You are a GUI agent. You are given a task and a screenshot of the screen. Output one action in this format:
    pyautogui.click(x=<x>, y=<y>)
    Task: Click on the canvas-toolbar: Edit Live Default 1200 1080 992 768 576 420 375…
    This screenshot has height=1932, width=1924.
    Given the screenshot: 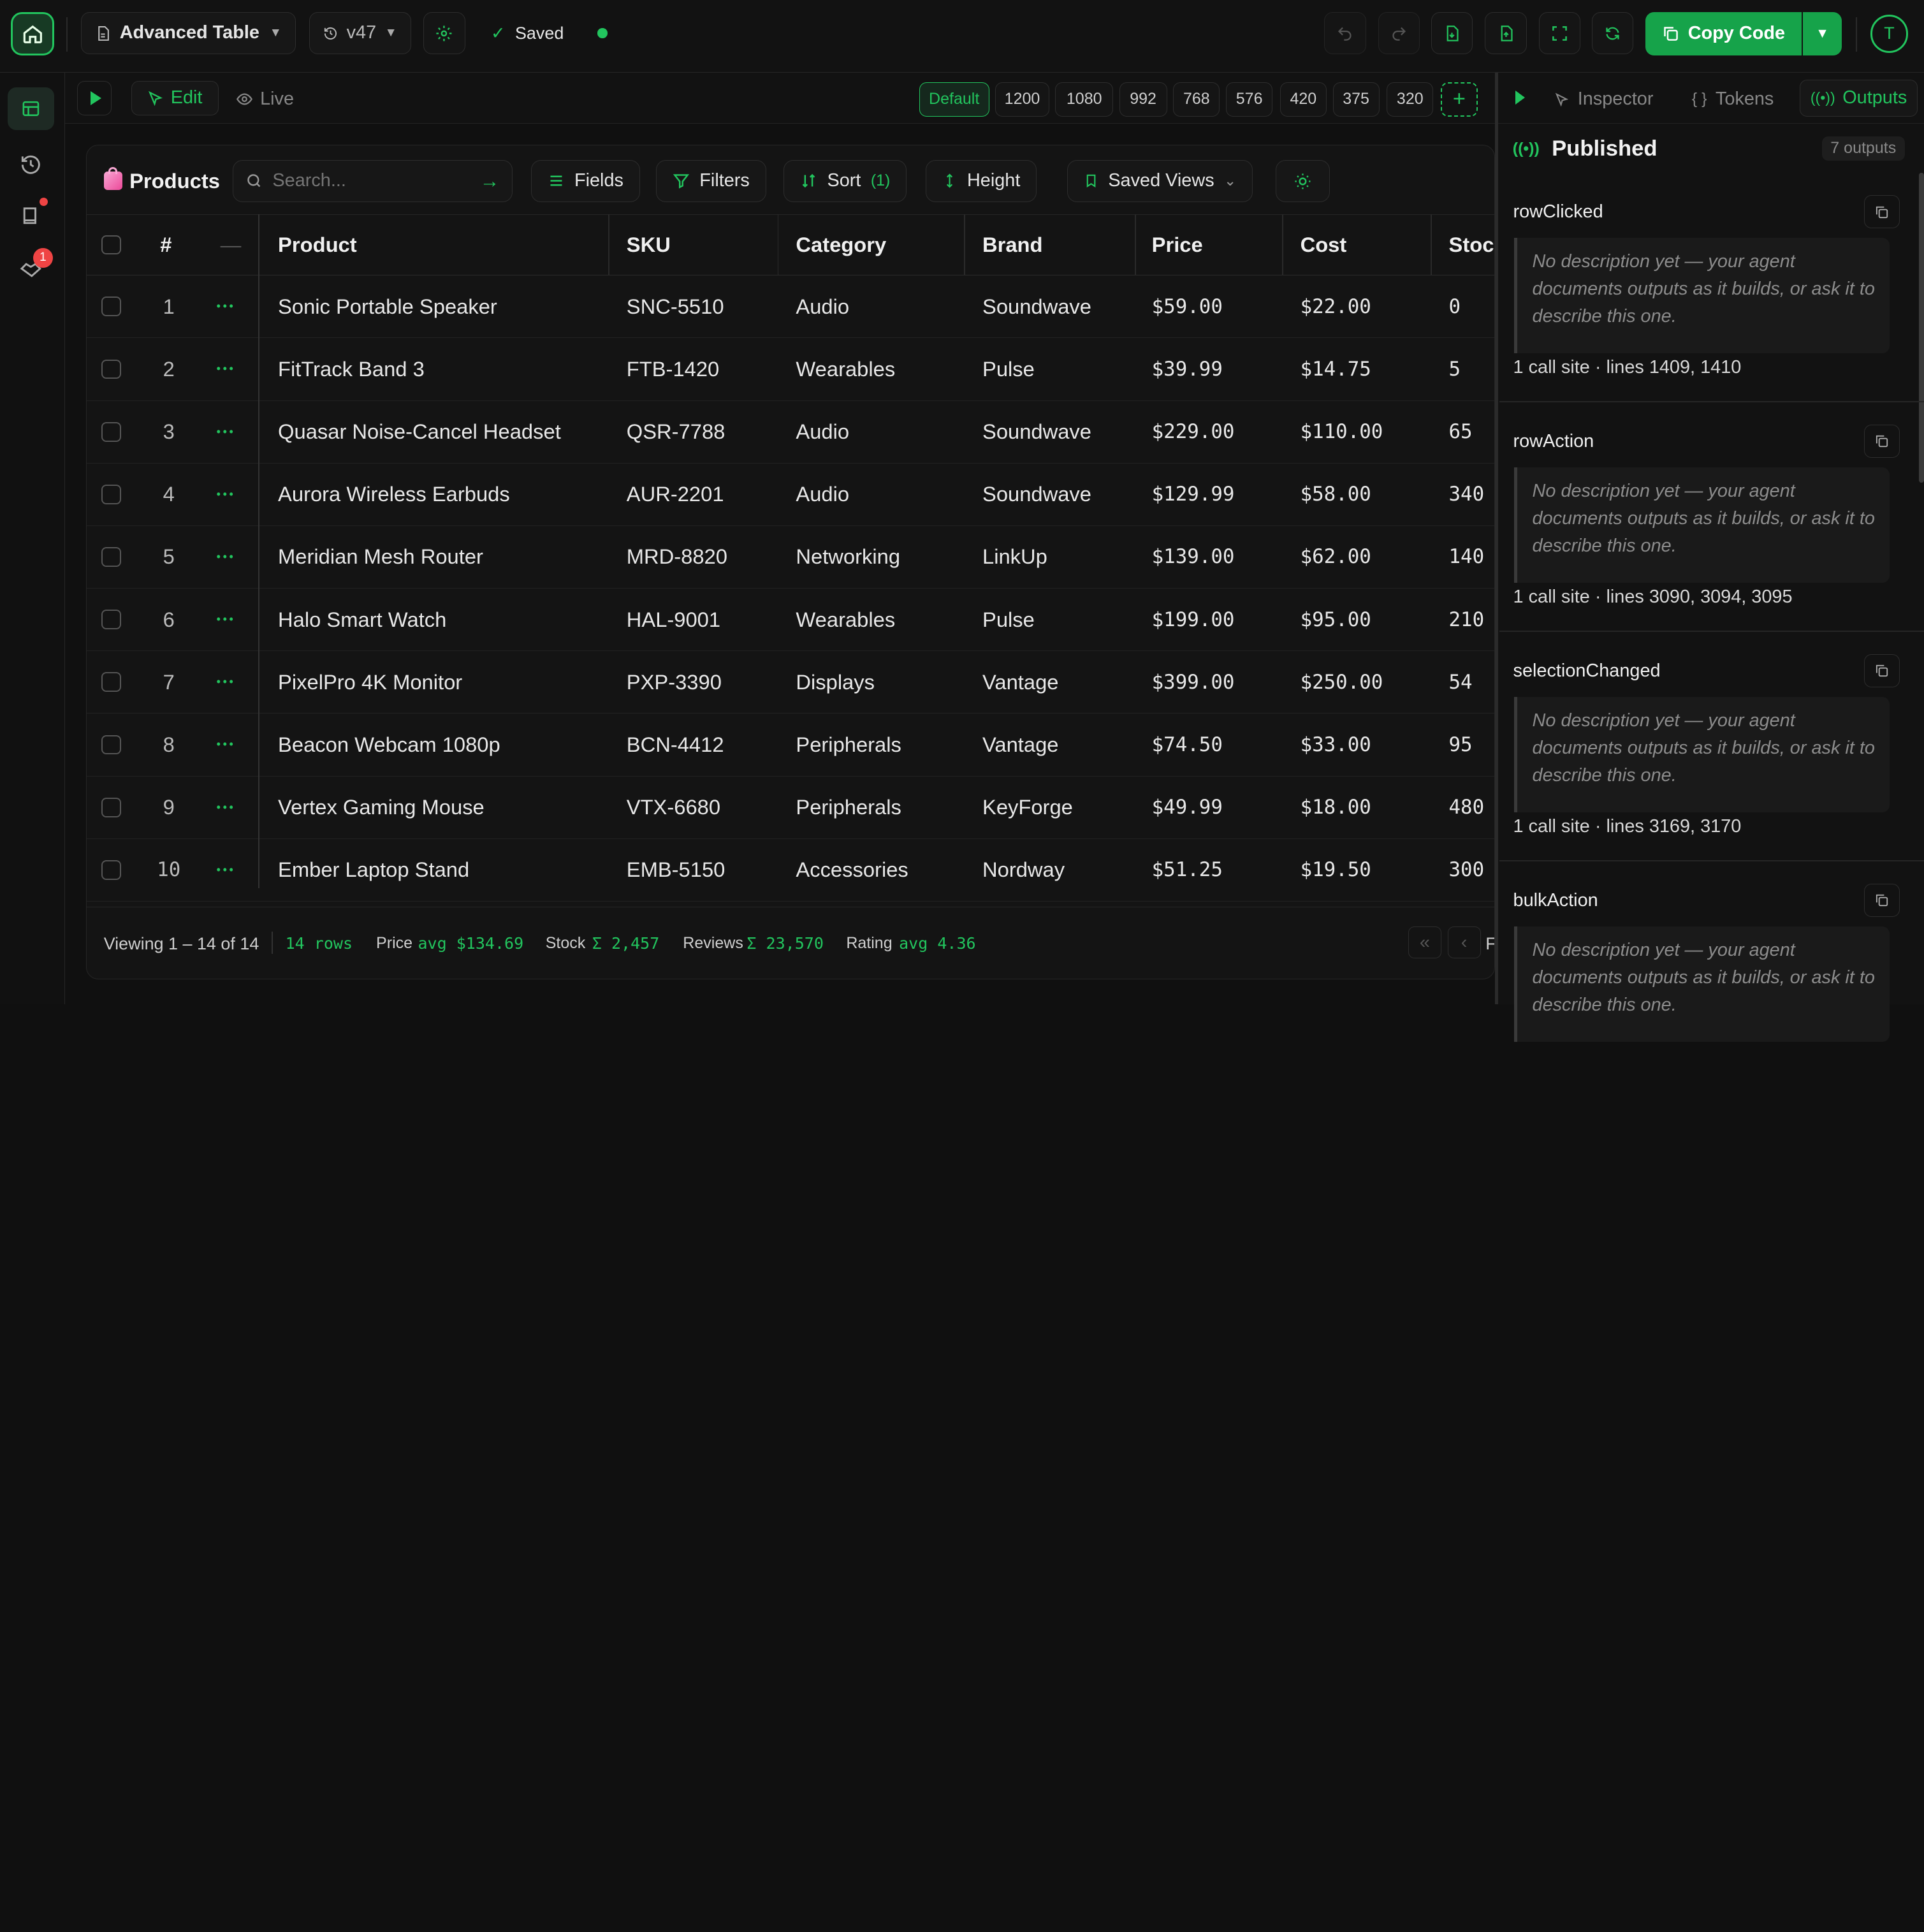 What is the action you would take?
    pyautogui.click(x=780, y=98)
    